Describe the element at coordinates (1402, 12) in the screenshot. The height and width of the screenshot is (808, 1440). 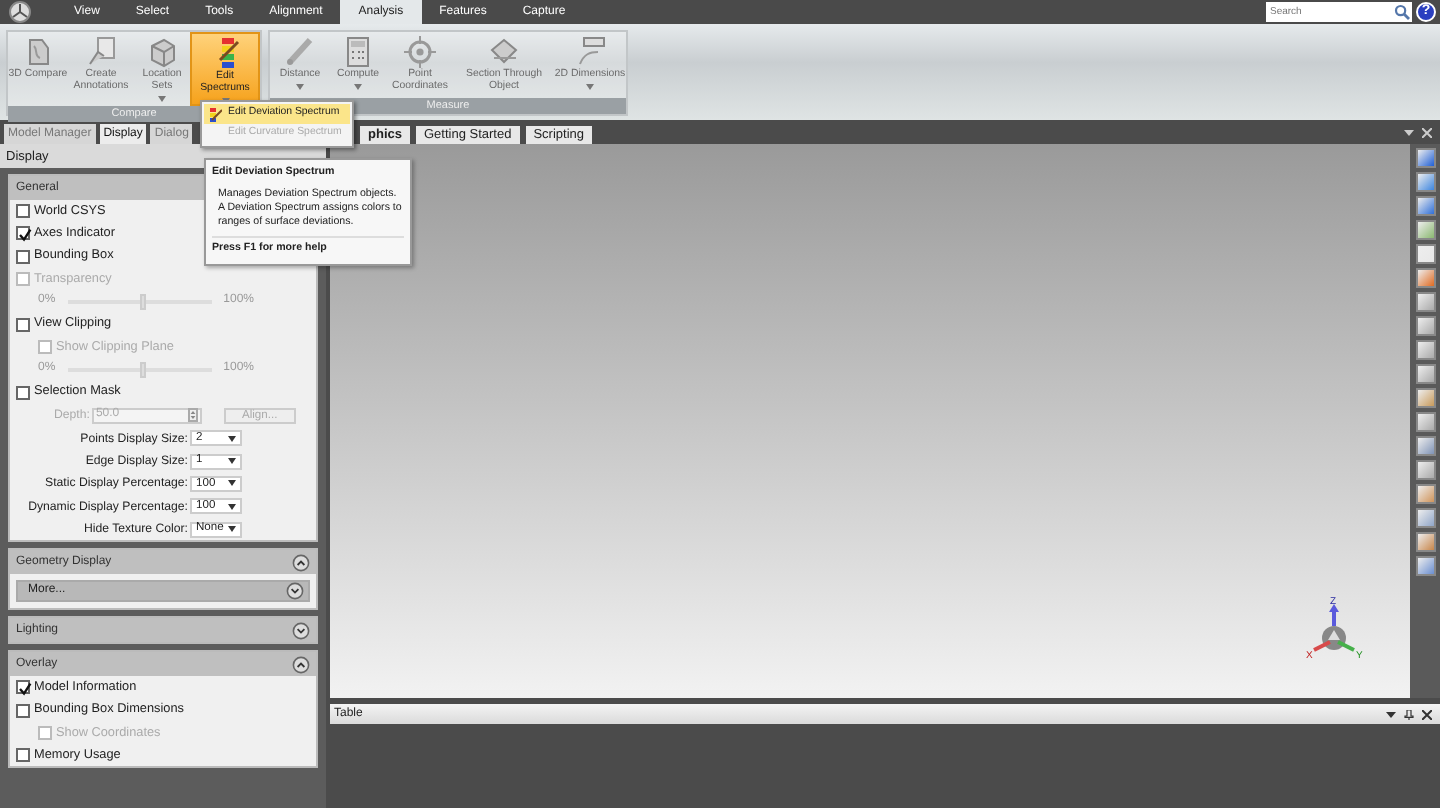
I see `search-icon` at that location.